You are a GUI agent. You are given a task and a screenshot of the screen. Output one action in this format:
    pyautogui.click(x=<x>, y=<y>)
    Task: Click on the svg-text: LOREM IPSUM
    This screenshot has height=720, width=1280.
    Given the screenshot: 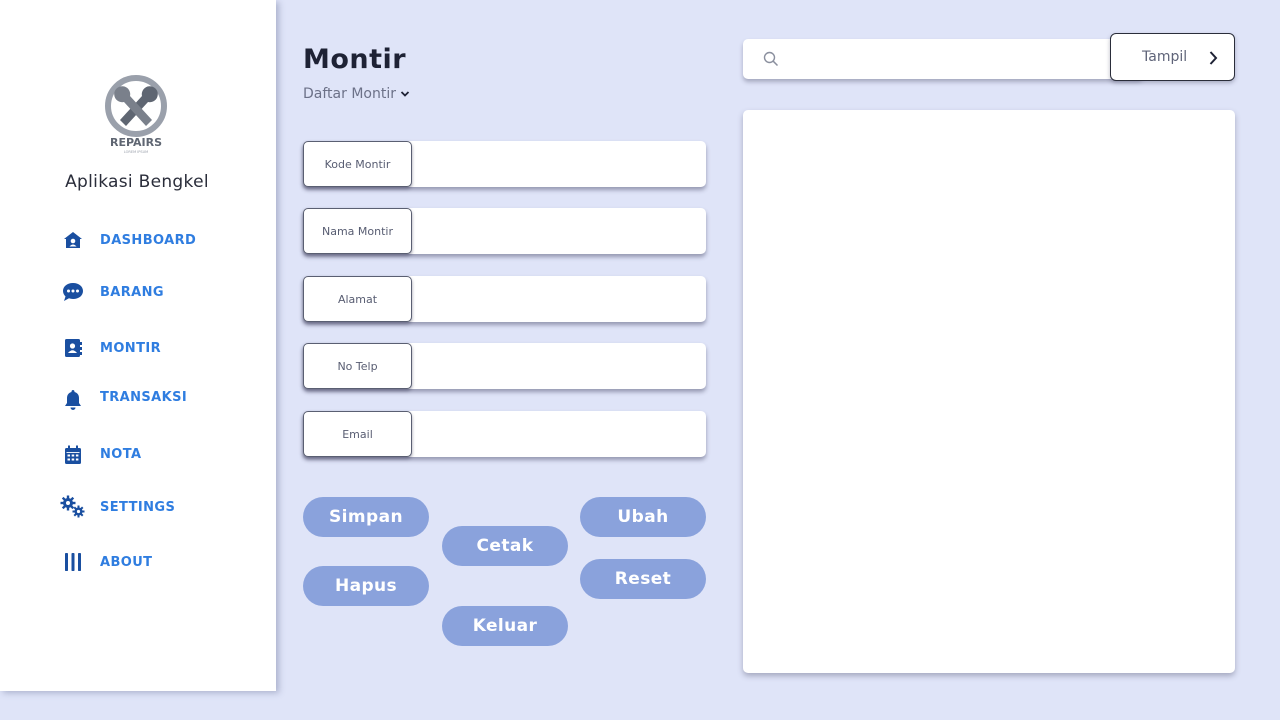 What is the action you would take?
    pyautogui.click(x=136, y=152)
    